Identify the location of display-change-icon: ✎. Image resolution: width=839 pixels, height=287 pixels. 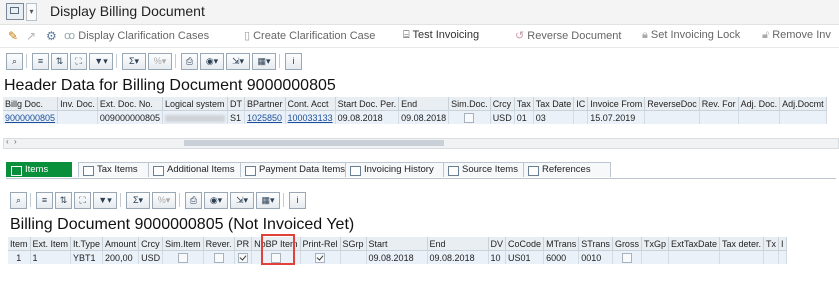
(13, 36).